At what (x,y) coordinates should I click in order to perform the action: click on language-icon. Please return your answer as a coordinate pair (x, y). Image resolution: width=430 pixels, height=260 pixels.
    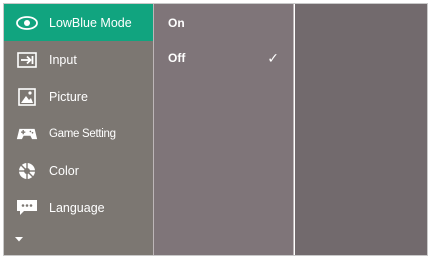
    Looking at the image, I should click on (27, 208).